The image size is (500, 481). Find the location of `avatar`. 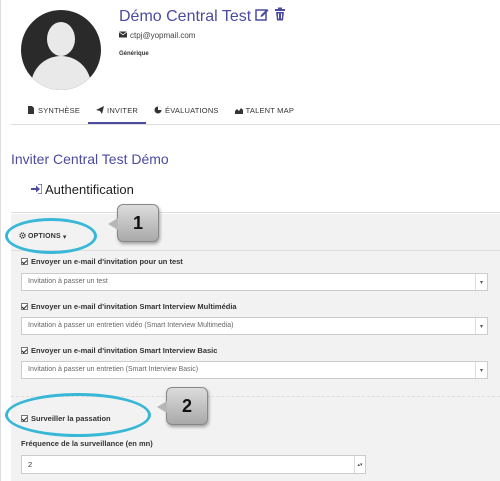

avatar is located at coordinates (61, 50).